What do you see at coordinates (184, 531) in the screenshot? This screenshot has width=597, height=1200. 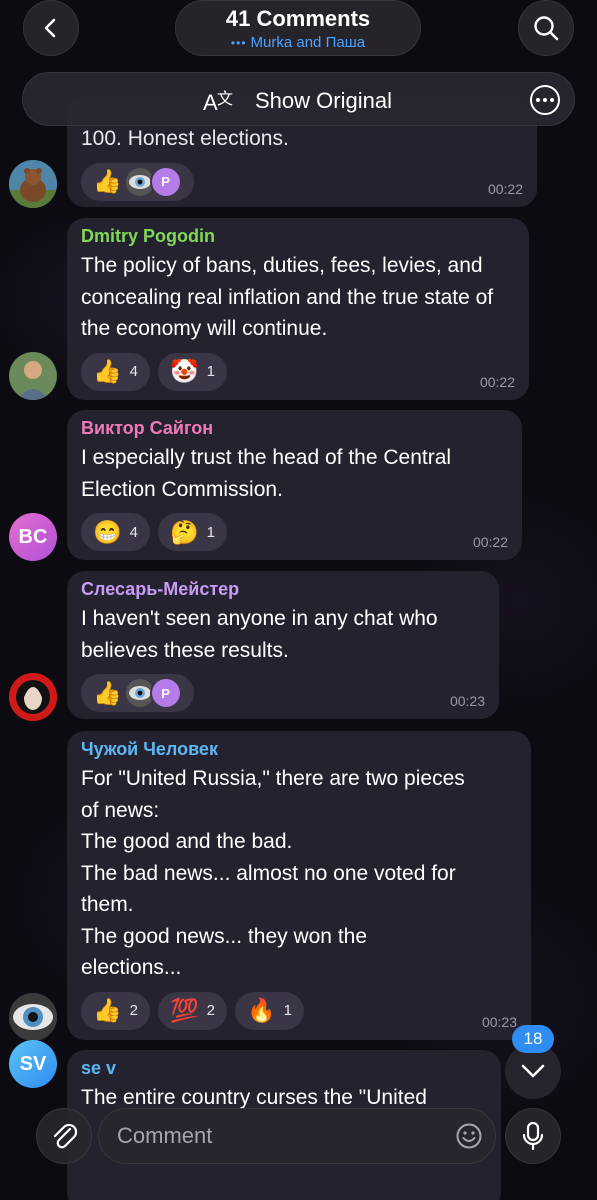 I see `thinking-icon: 🤔` at bounding box center [184, 531].